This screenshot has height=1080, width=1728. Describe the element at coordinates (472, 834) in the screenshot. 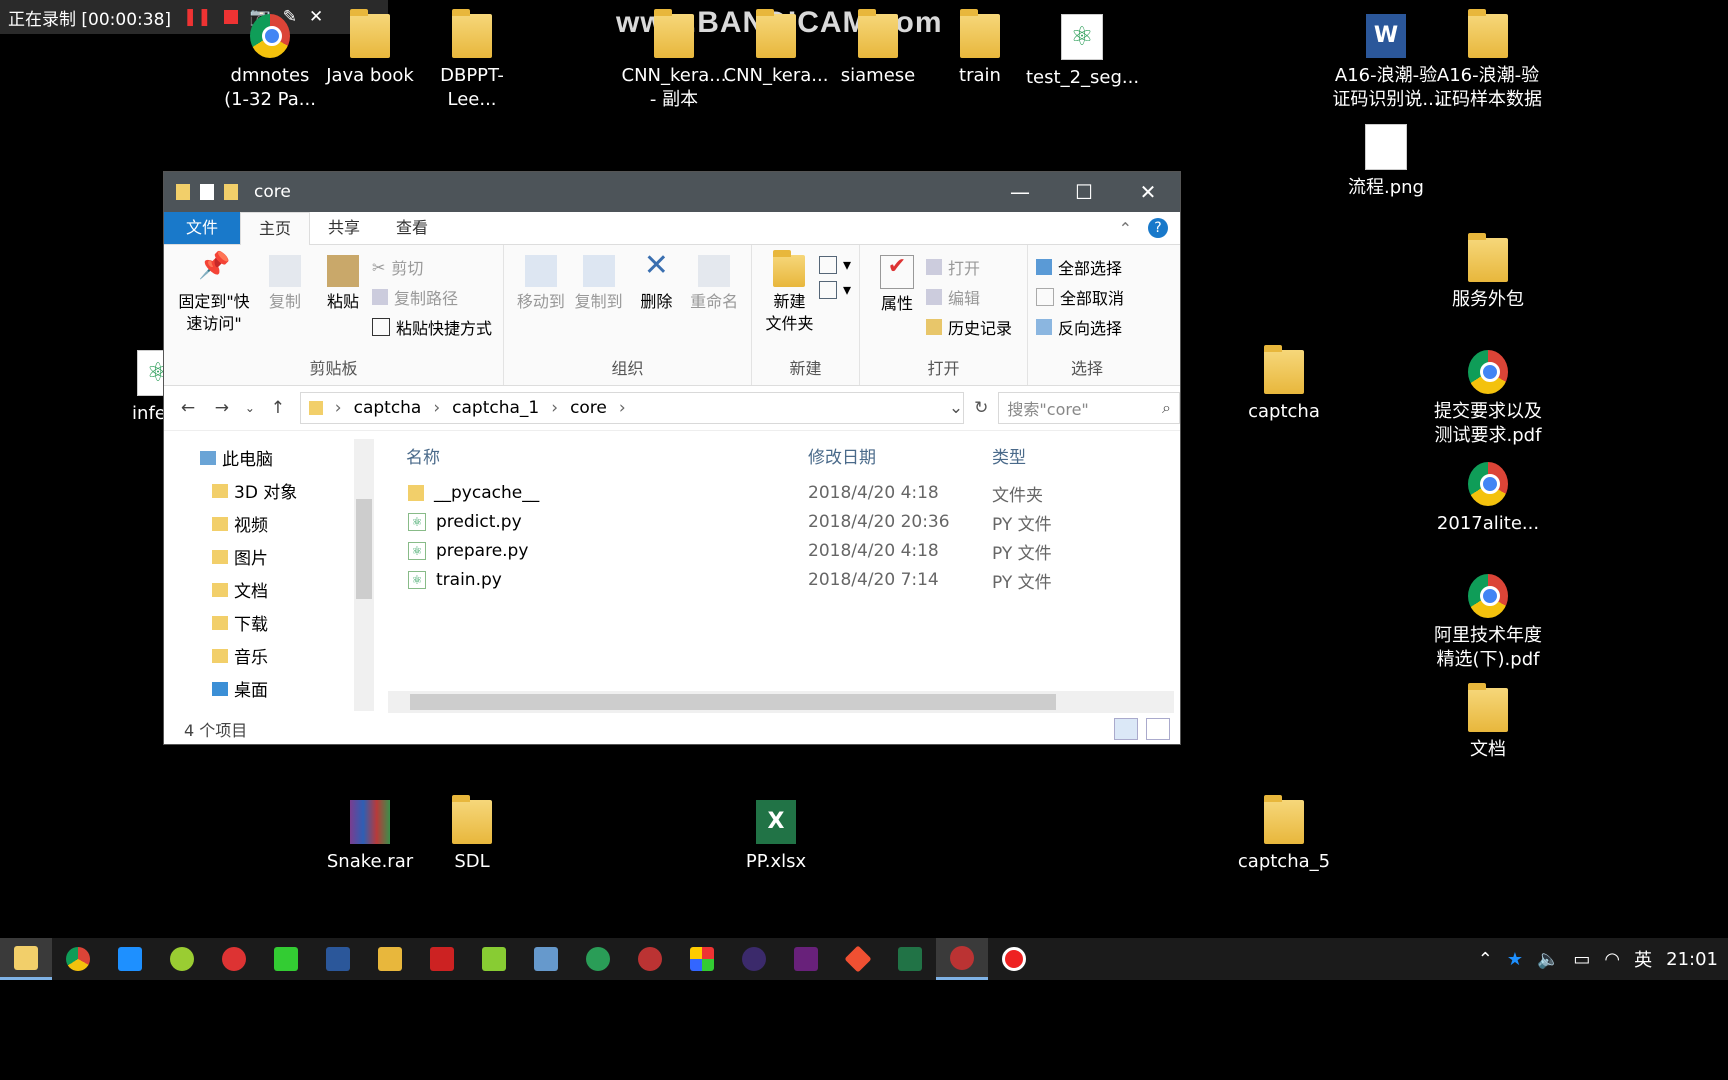

I see `desktop-icon: SDL` at that location.